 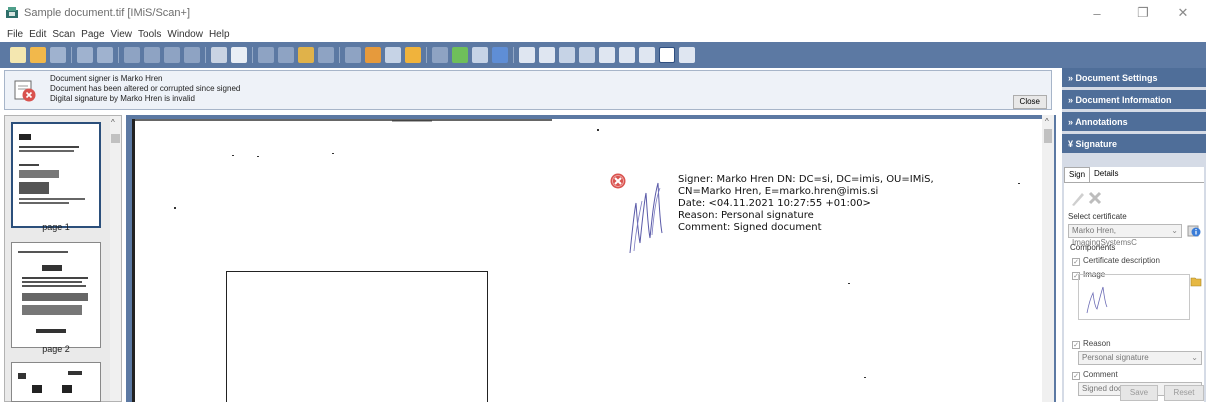 What do you see at coordinates (1194, 357) in the screenshot?
I see `chevron-down-icon: ⌄` at bounding box center [1194, 357].